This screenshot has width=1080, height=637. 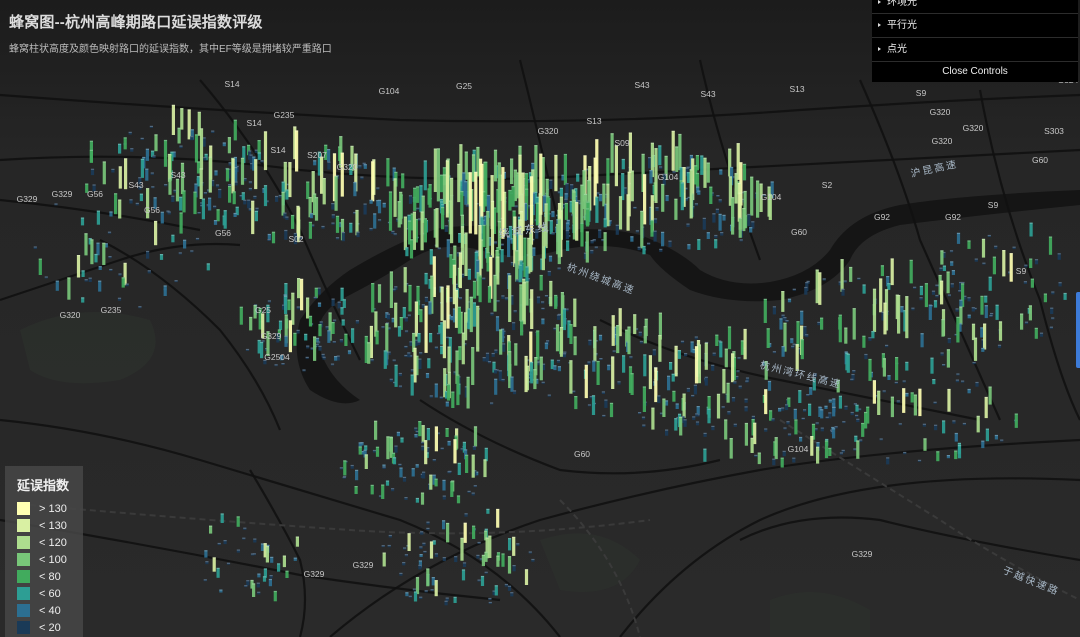 What do you see at coordinates (975, 72) in the screenshot?
I see `close-controls-button: Close Controls` at bounding box center [975, 72].